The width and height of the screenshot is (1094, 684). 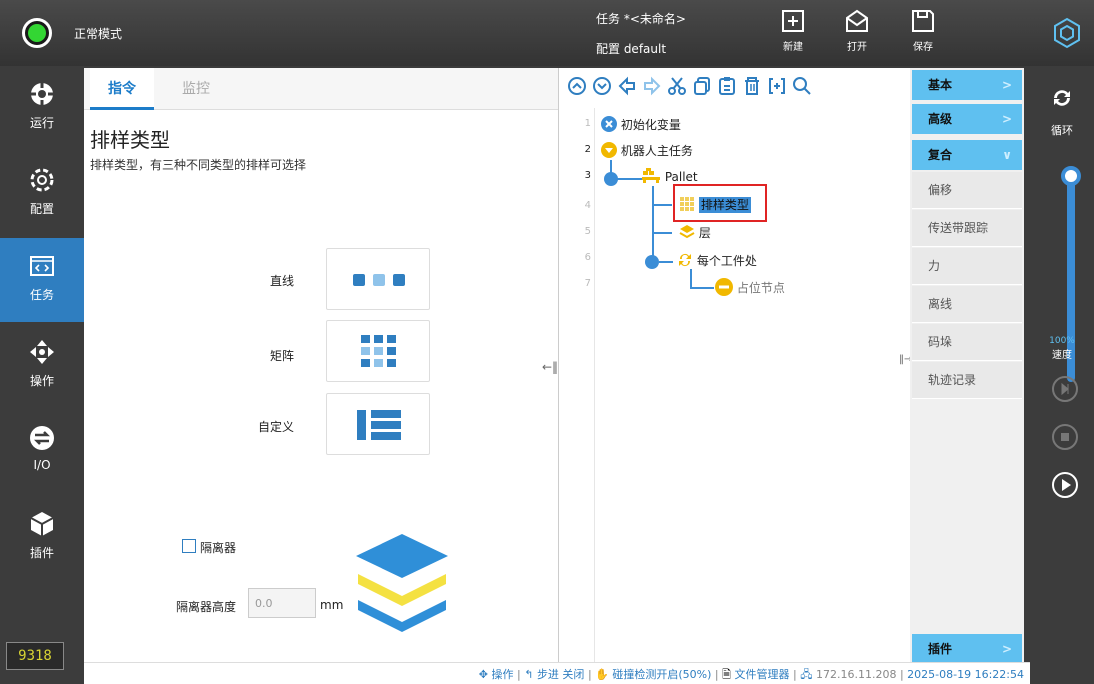 I want to click on status-step: 步进 关闭, so click(x=561, y=674).